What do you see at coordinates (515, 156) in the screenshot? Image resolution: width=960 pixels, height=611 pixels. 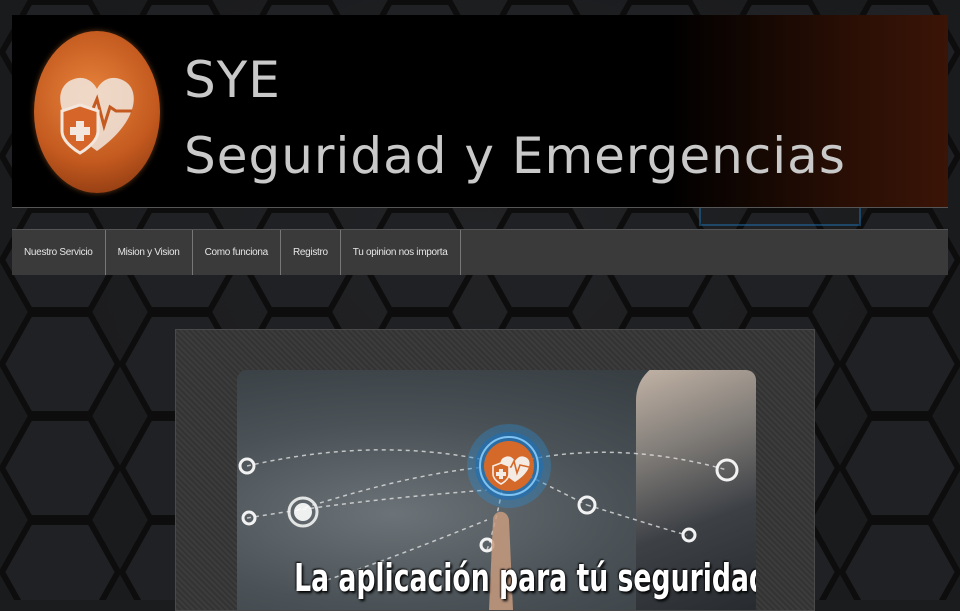 I see `brand-full-name: Seguridad y Emergencias` at bounding box center [515, 156].